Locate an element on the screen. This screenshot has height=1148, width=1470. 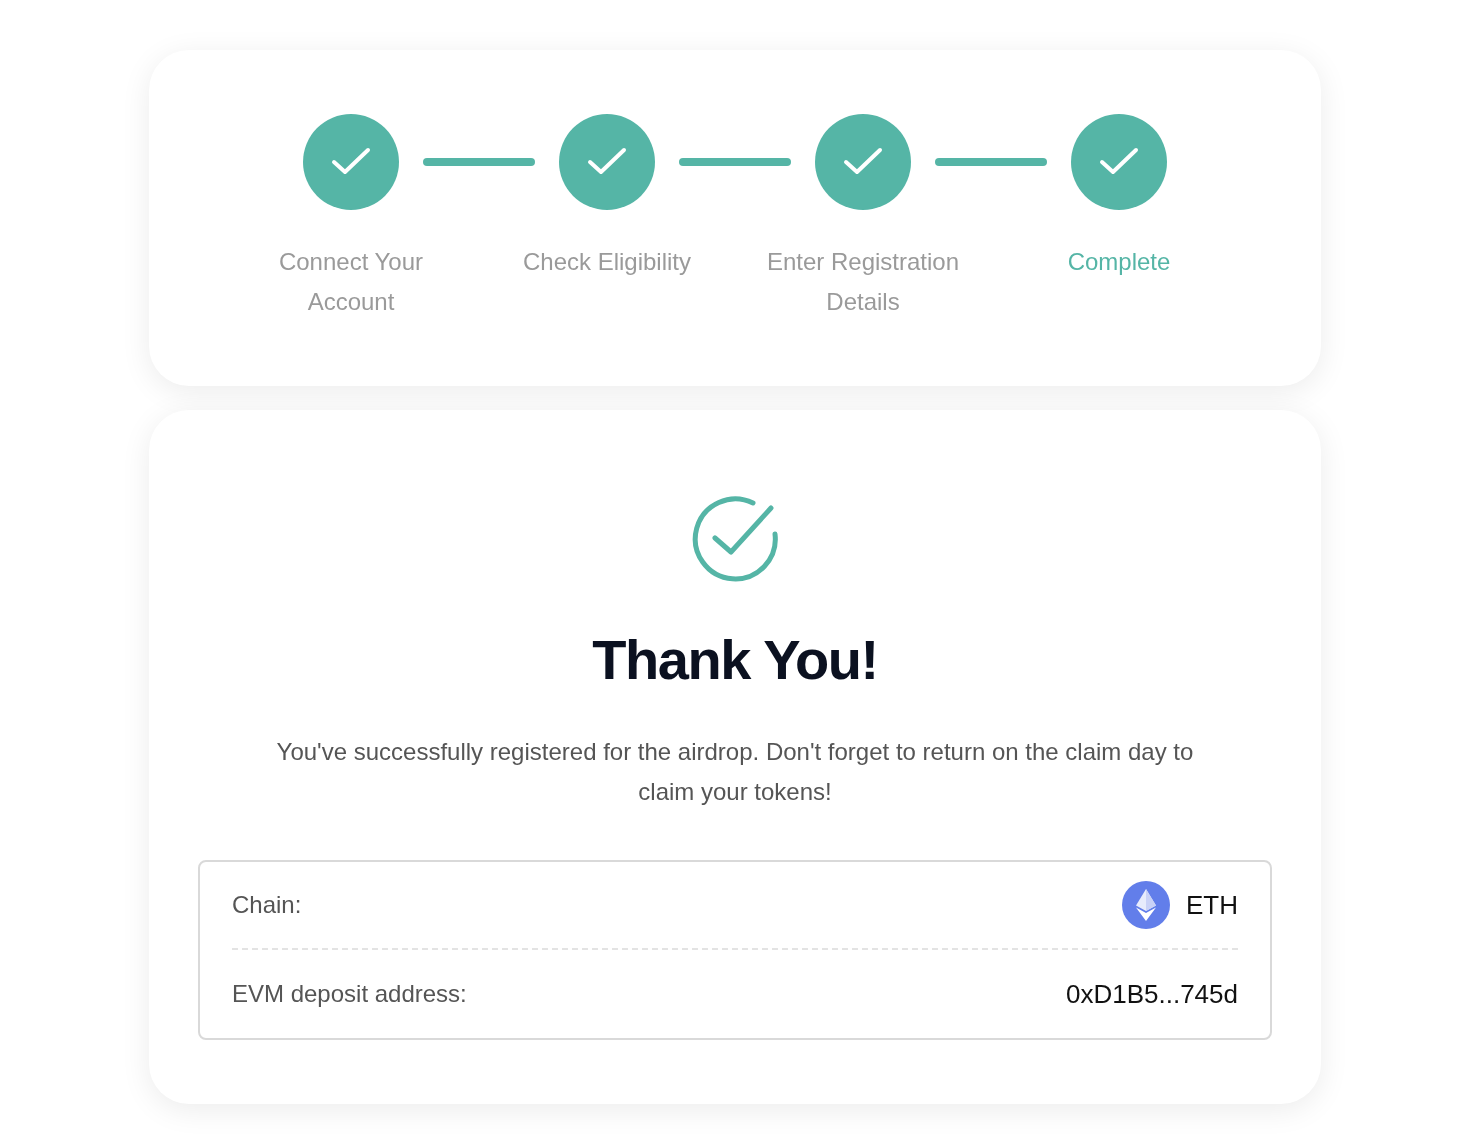
detail-label: EVM deposit address: is located at coordinates (349, 994).